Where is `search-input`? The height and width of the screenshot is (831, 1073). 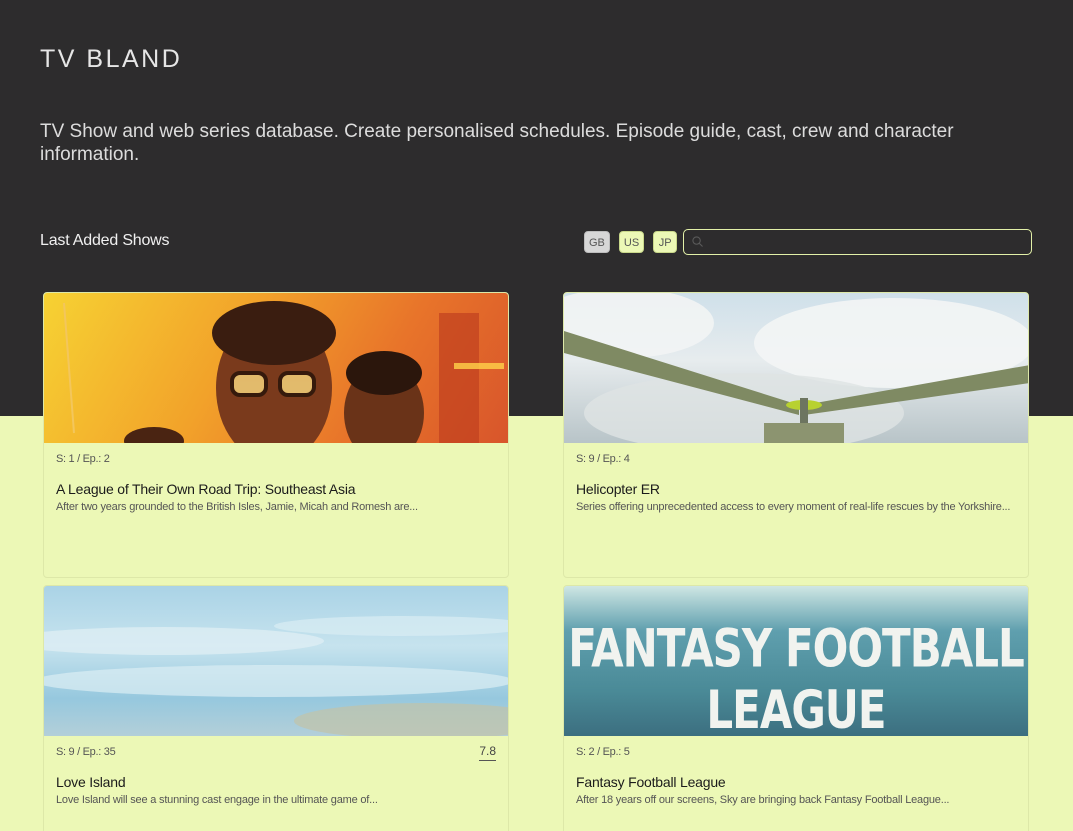
search-input is located at coordinates (857, 242).